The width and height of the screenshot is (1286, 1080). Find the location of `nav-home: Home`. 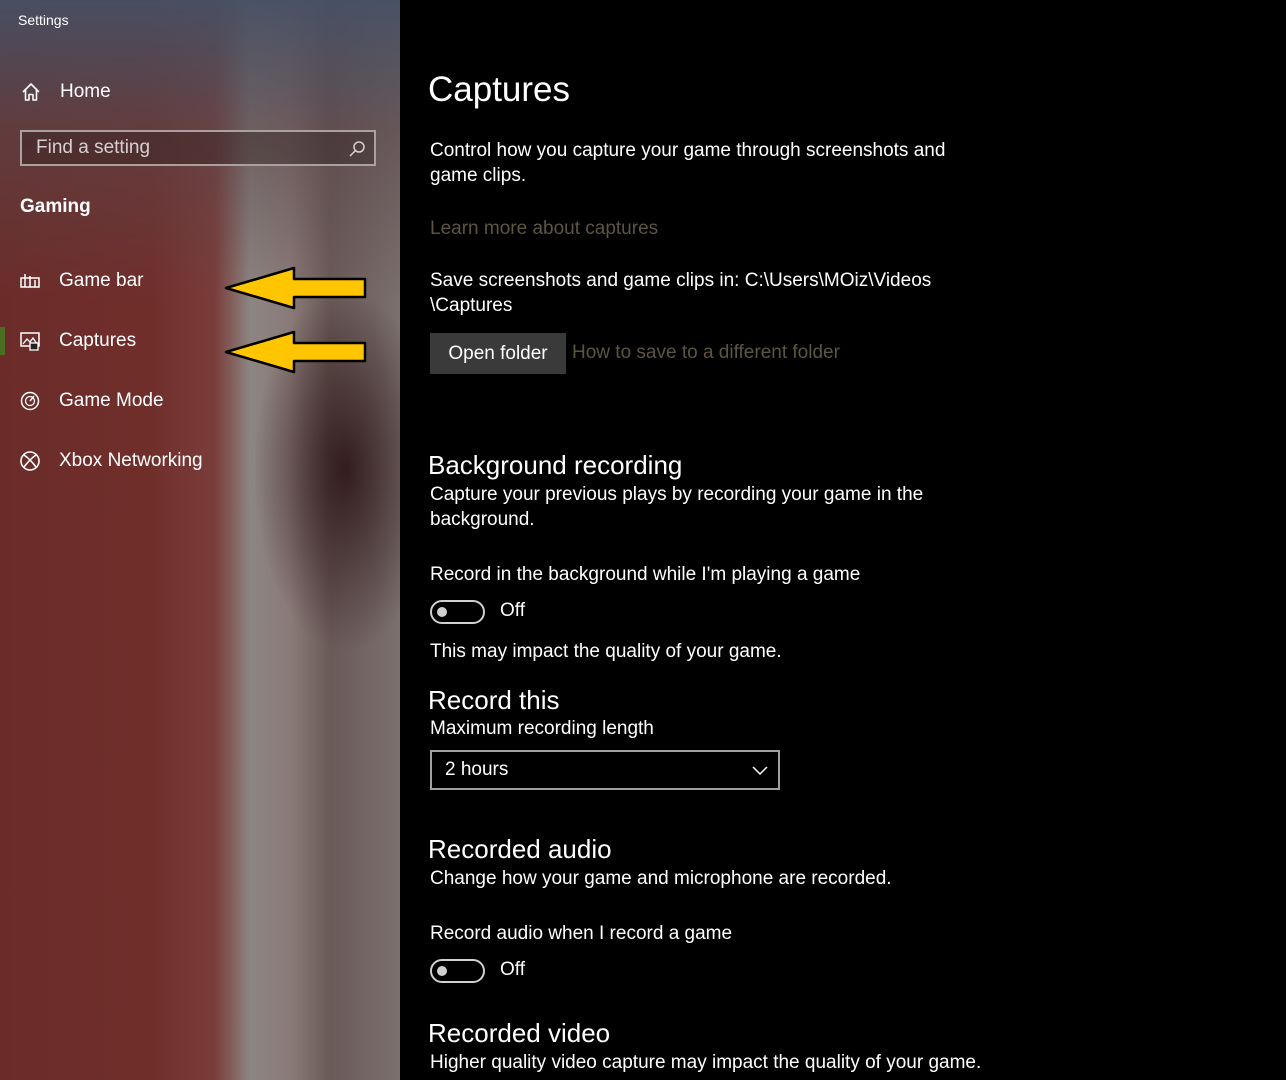

nav-home: Home is located at coordinates (65, 92).